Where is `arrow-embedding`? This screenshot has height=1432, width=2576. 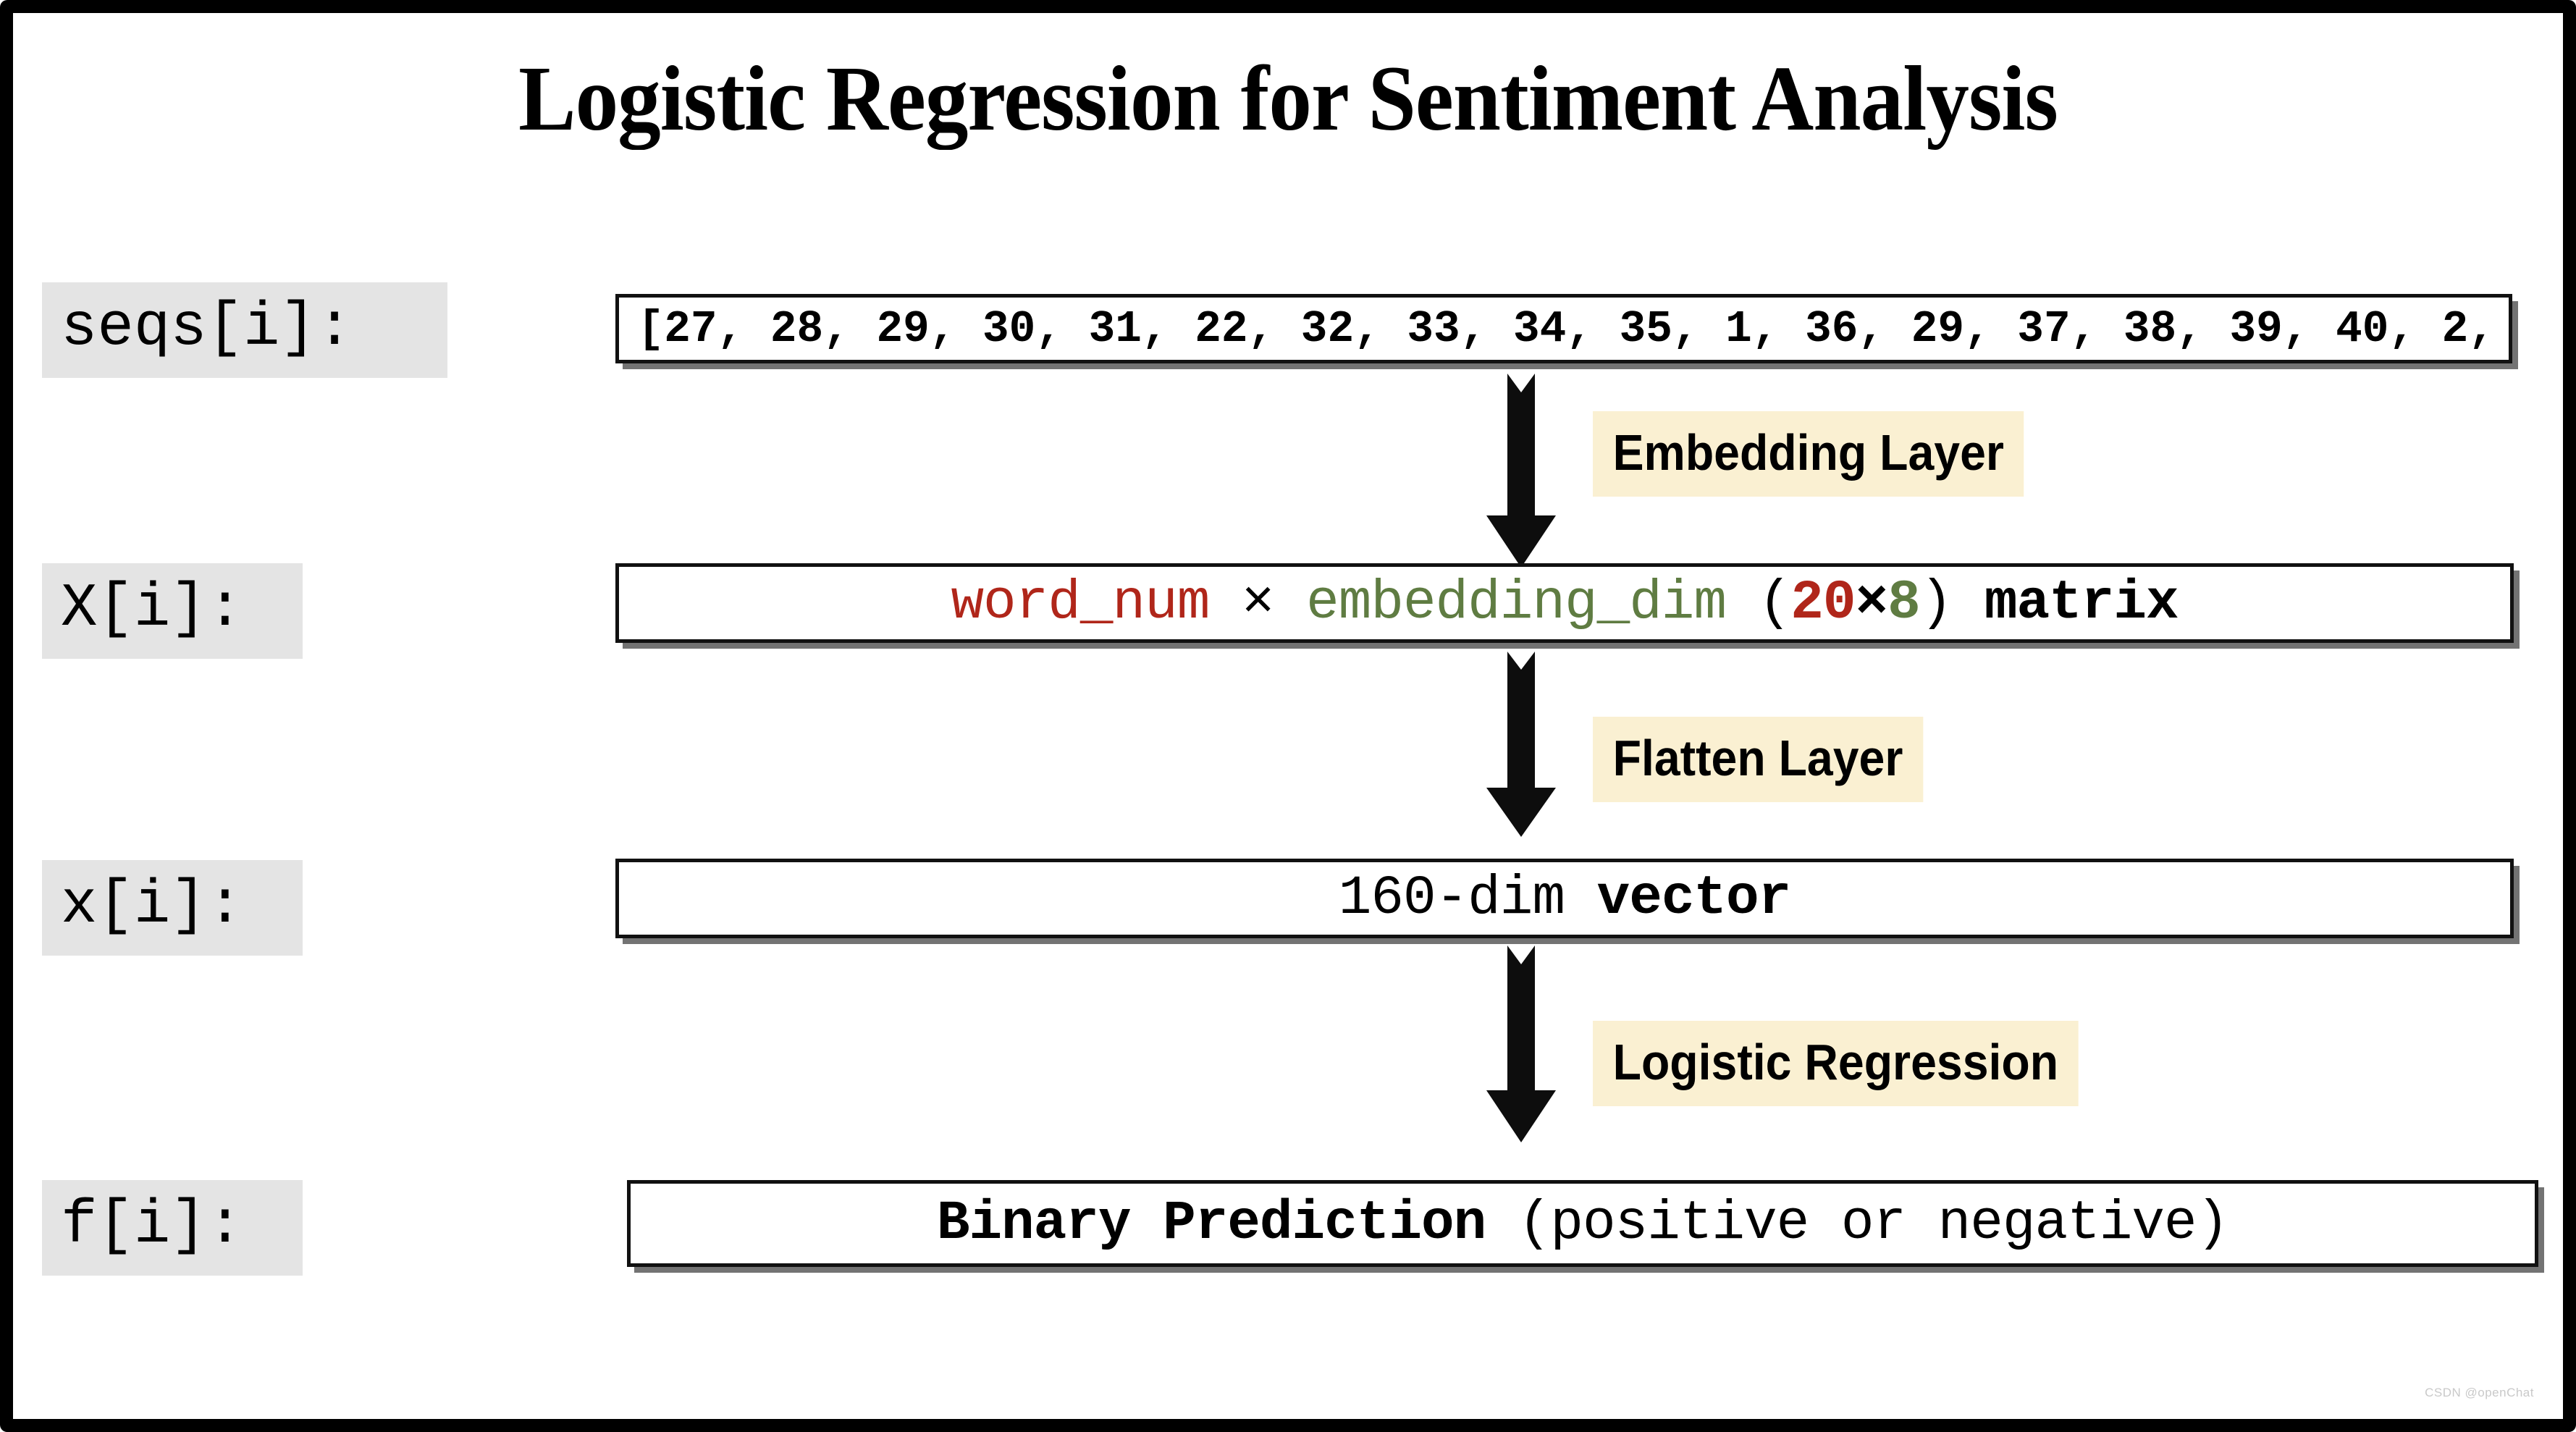
arrow-embedding is located at coordinates (1521, 472).